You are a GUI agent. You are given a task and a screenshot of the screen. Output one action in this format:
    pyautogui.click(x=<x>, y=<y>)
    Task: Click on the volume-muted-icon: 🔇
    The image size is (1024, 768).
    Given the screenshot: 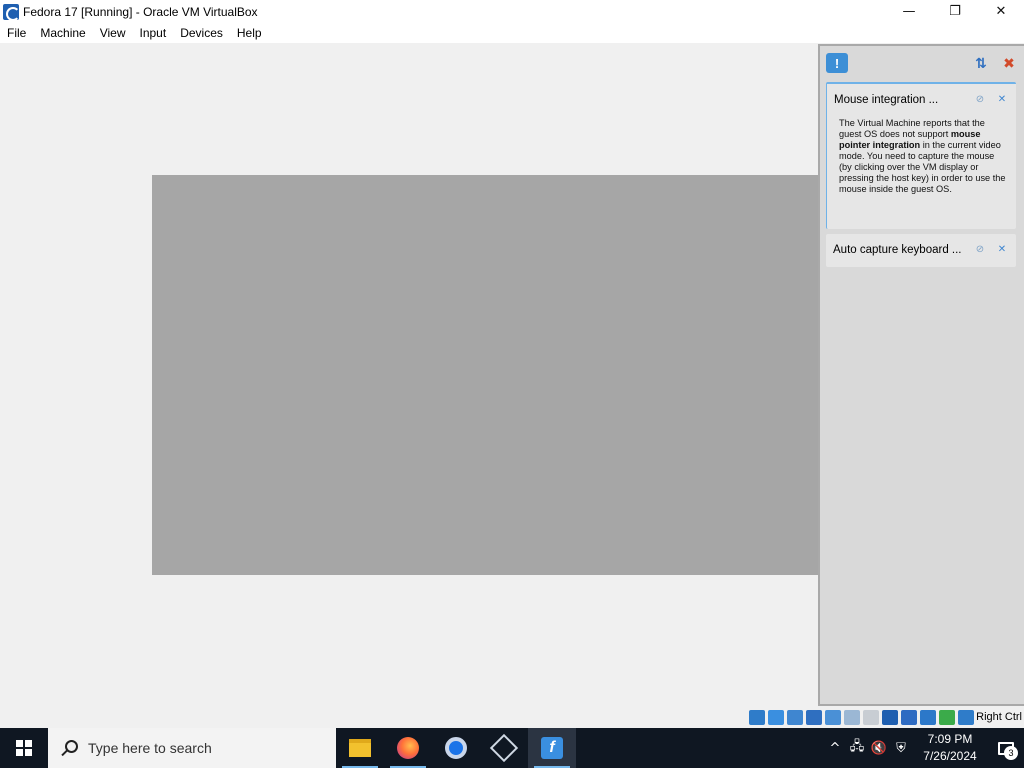 What is the action you would take?
    pyautogui.click(x=879, y=748)
    